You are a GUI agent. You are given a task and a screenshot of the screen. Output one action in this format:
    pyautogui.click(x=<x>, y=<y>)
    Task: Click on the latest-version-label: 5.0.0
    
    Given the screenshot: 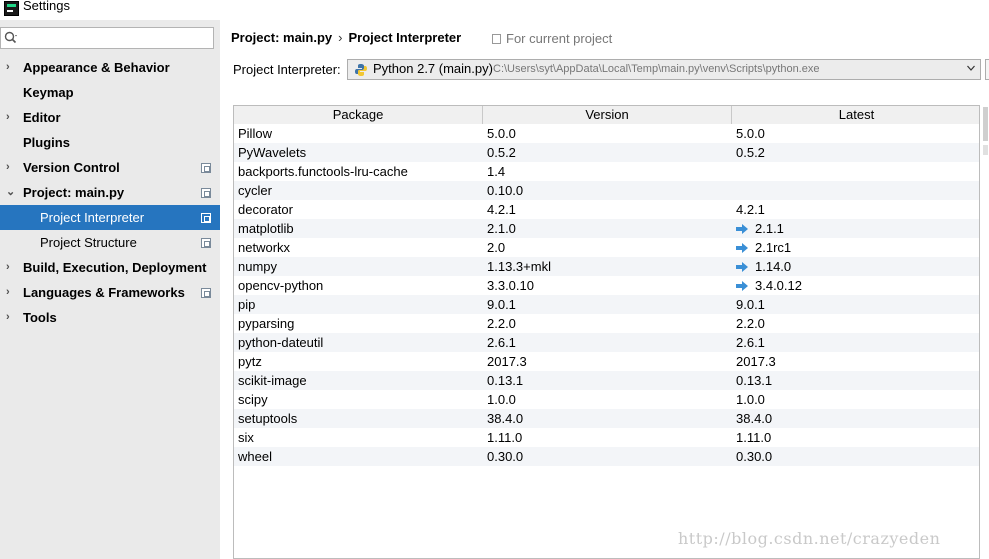 What is the action you would take?
    pyautogui.click(x=750, y=133)
    